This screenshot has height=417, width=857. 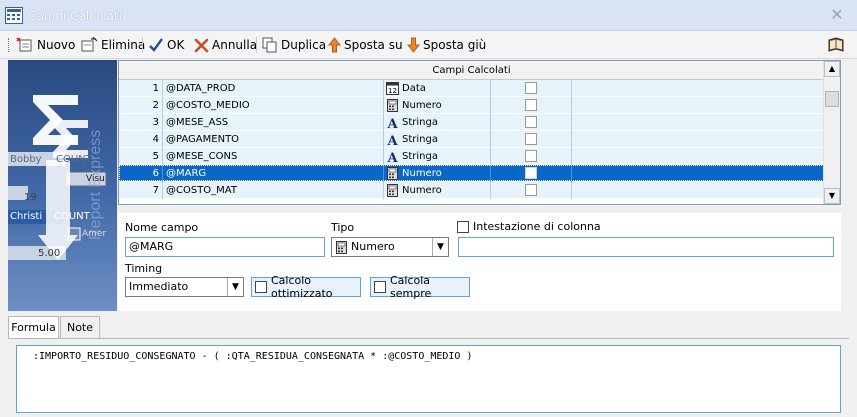 What do you see at coordinates (225, 247) in the screenshot?
I see `nome-campo-input: @MARG` at bounding box center [225, 247].